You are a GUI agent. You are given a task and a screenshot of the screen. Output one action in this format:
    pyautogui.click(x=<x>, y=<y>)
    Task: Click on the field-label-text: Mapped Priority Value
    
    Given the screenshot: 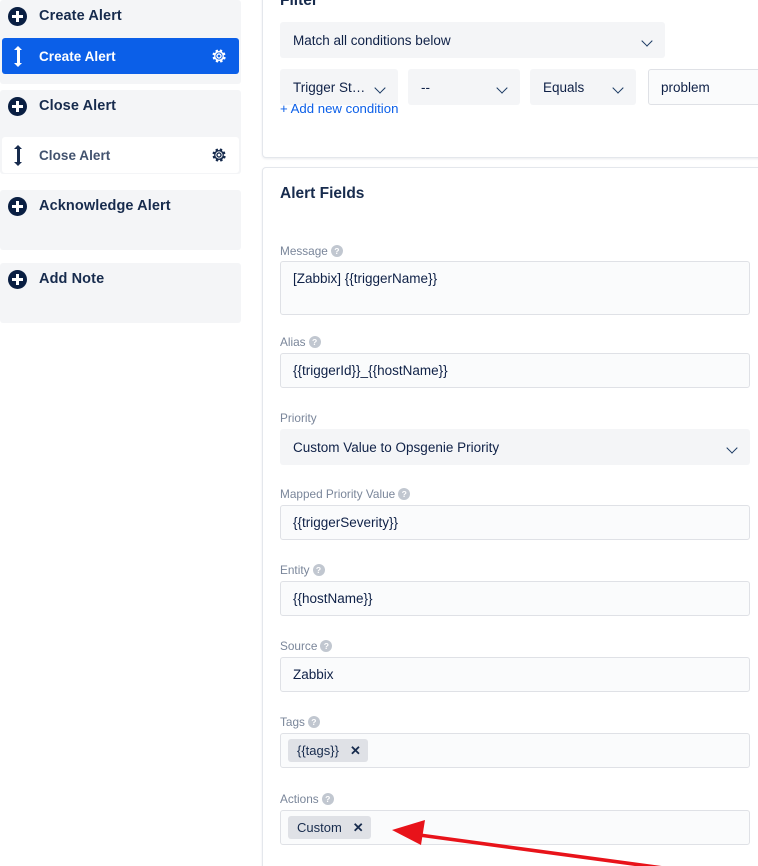 What is the action you would take?
    pyautogui.click(x=338, y=494)
    